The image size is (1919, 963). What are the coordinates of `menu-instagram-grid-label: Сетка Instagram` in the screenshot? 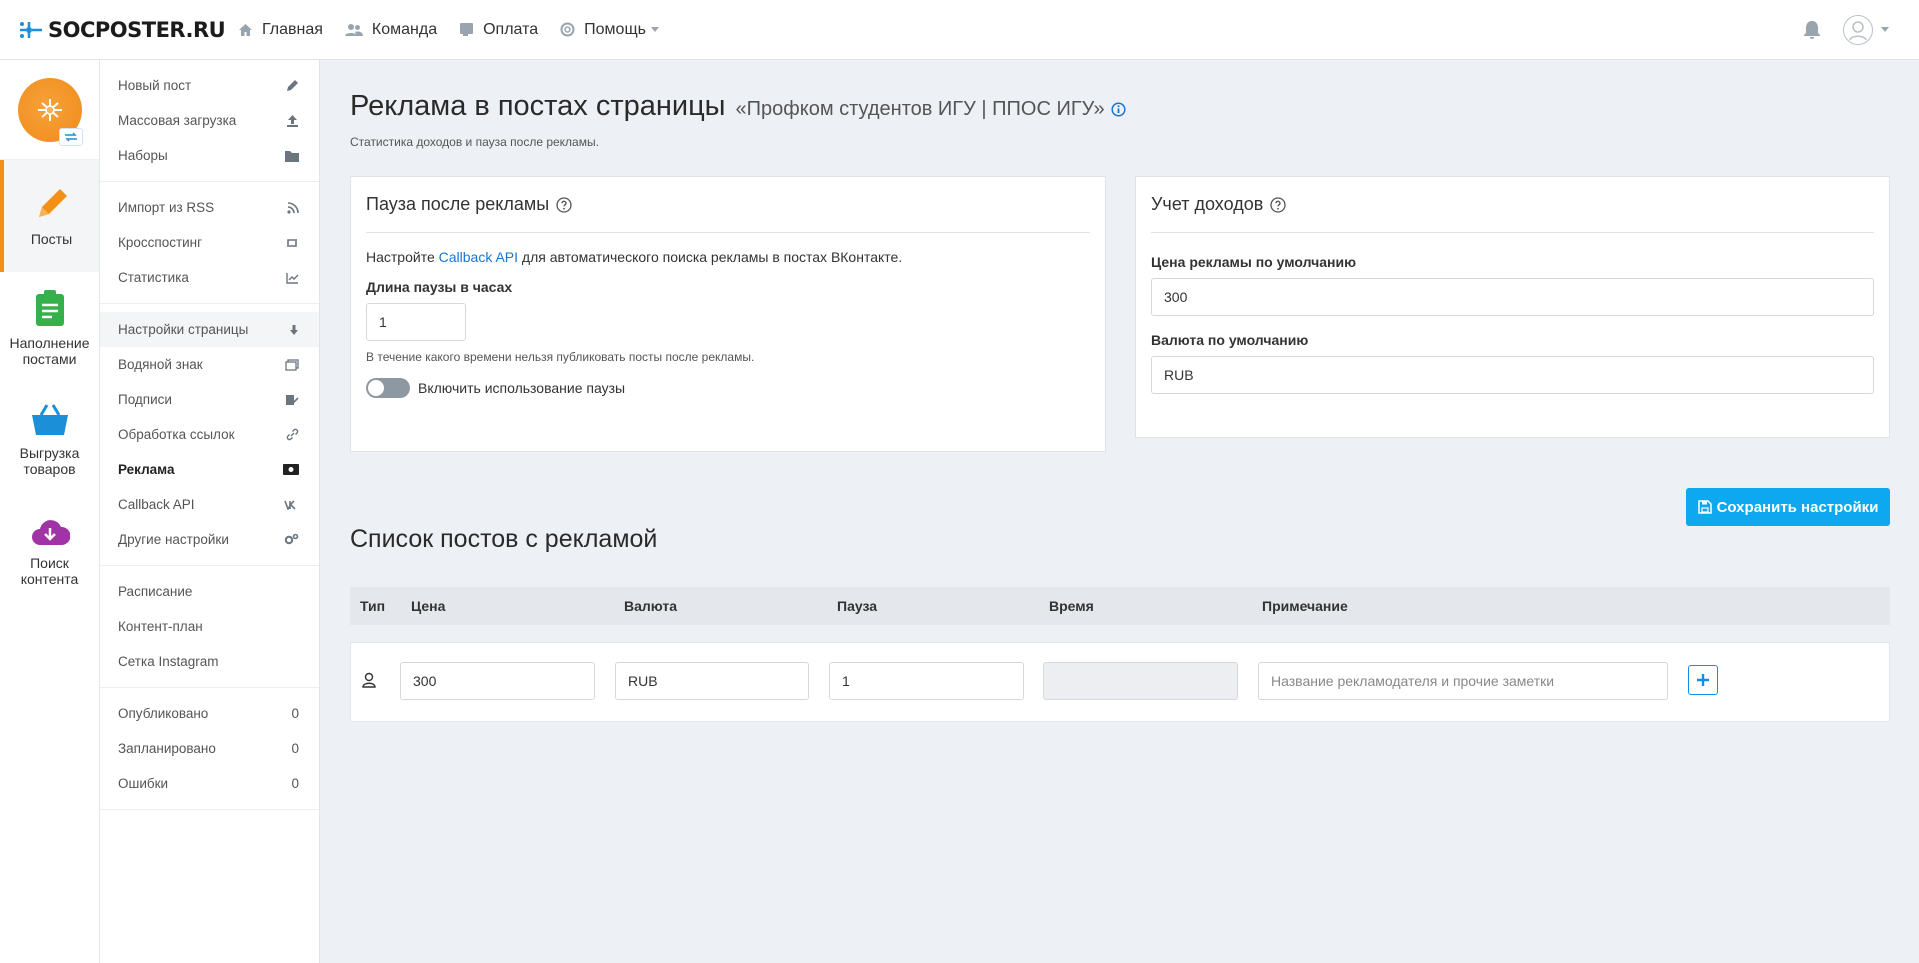 It's located at (168, 661).